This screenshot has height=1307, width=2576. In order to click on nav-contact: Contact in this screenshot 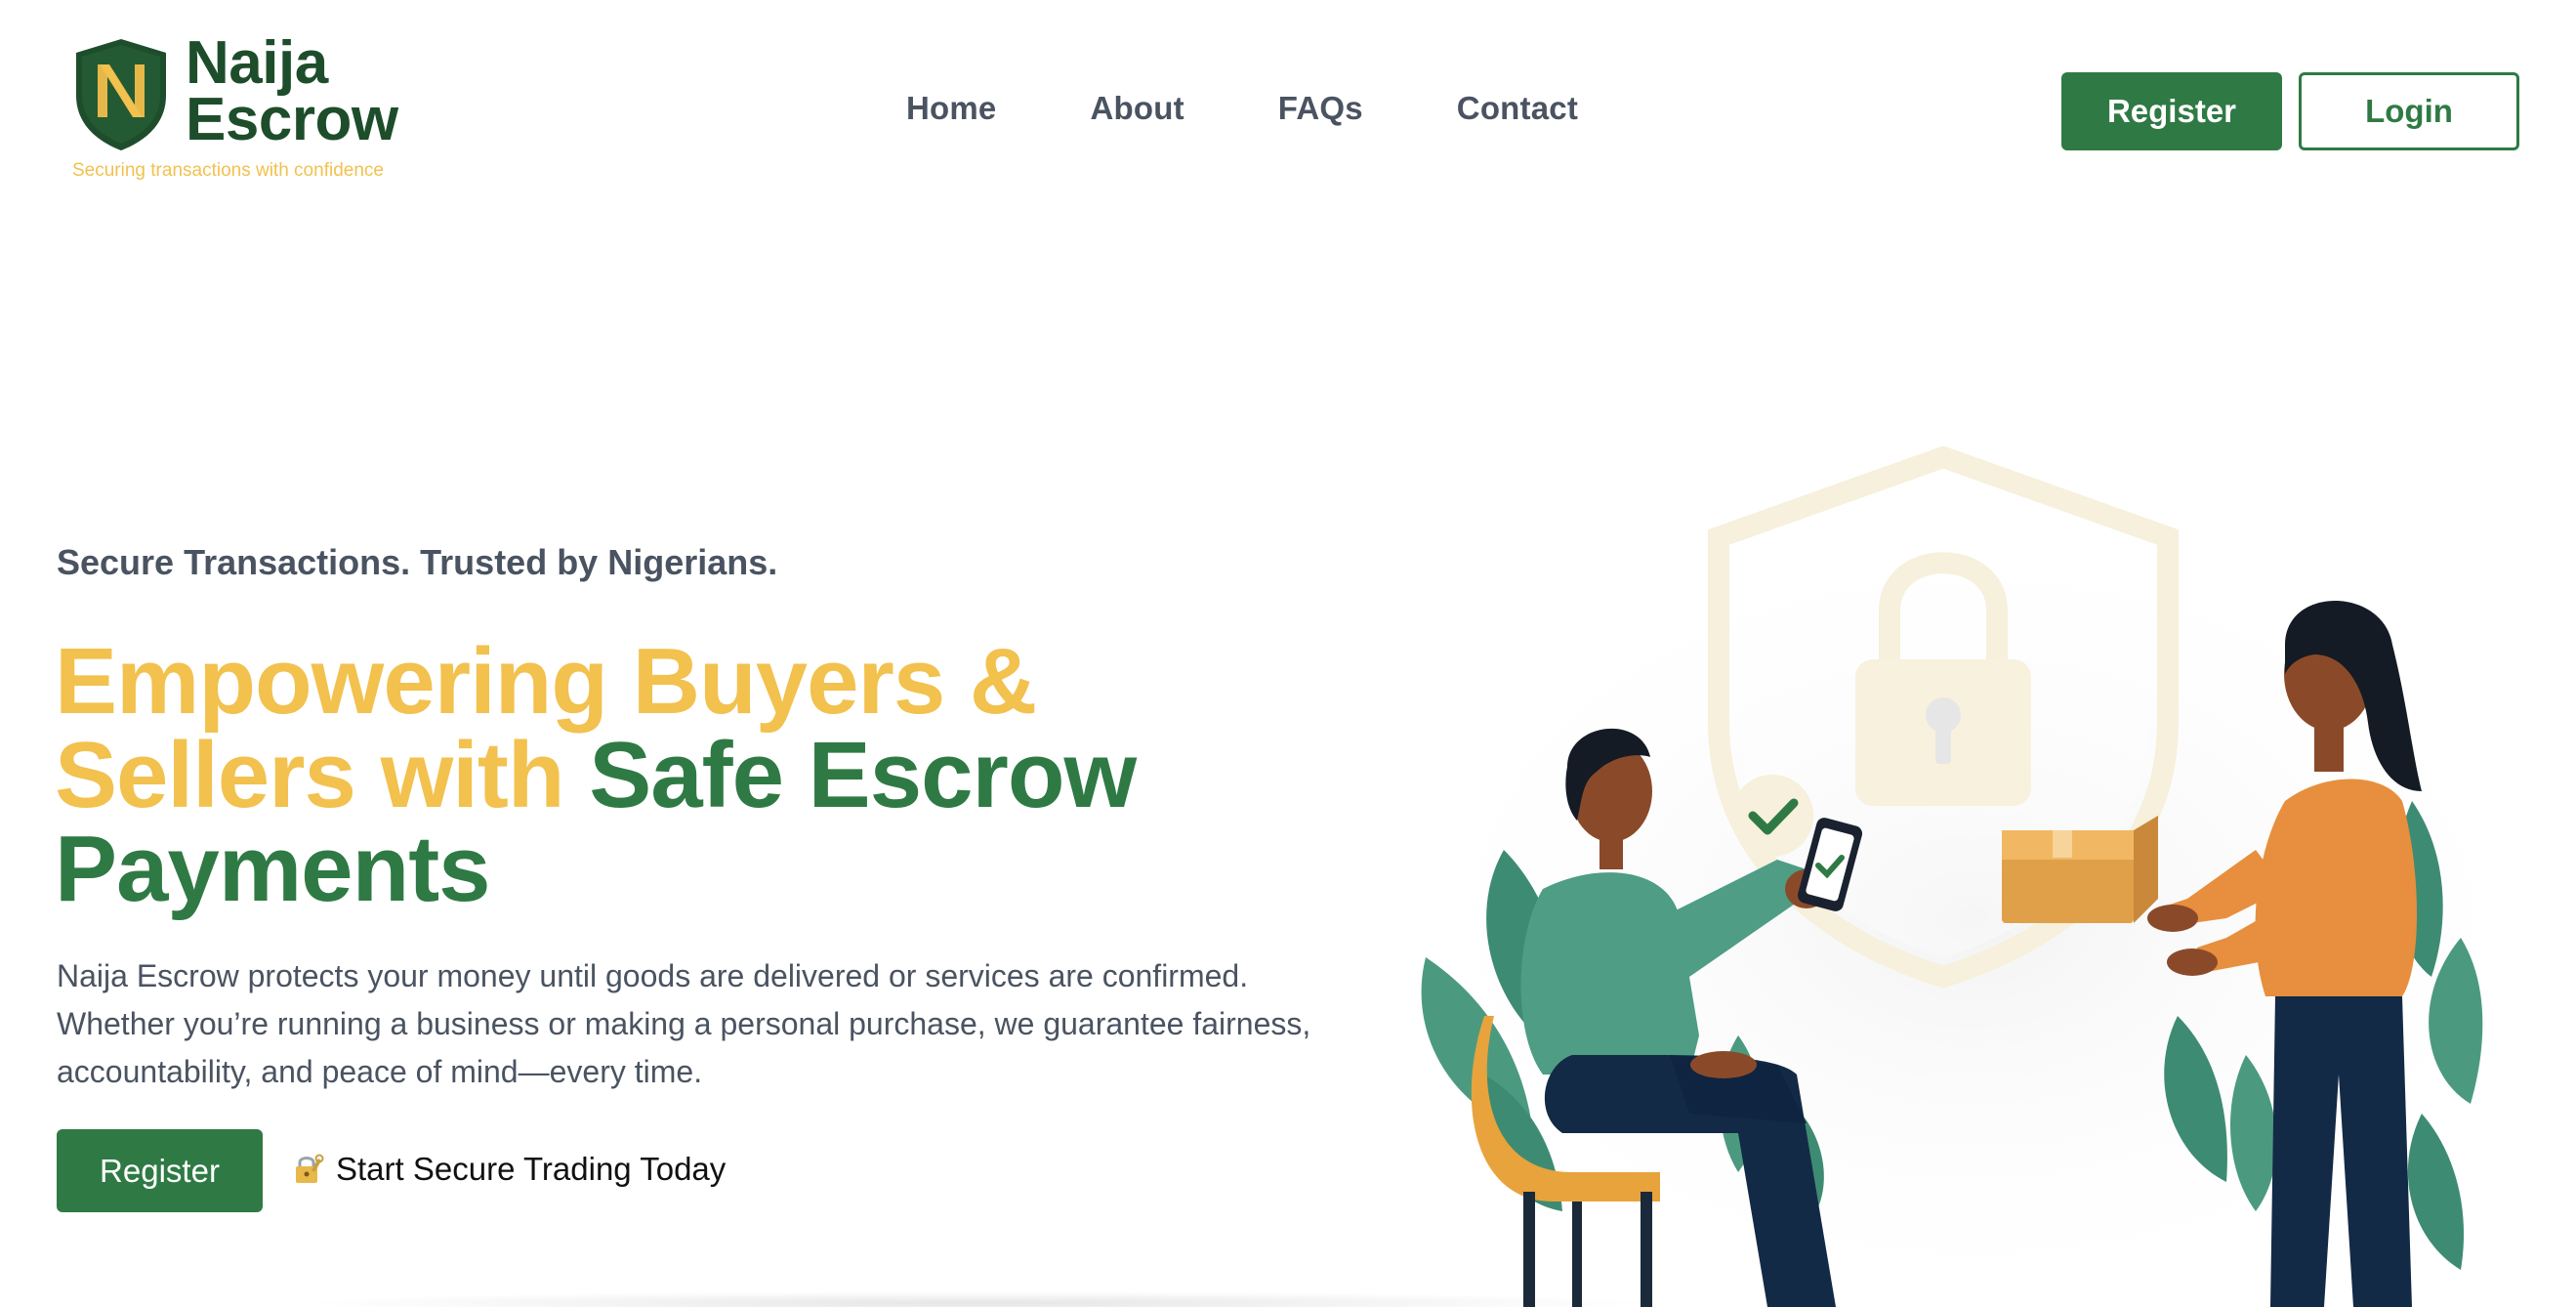, I will do `click(1518, 108)`.